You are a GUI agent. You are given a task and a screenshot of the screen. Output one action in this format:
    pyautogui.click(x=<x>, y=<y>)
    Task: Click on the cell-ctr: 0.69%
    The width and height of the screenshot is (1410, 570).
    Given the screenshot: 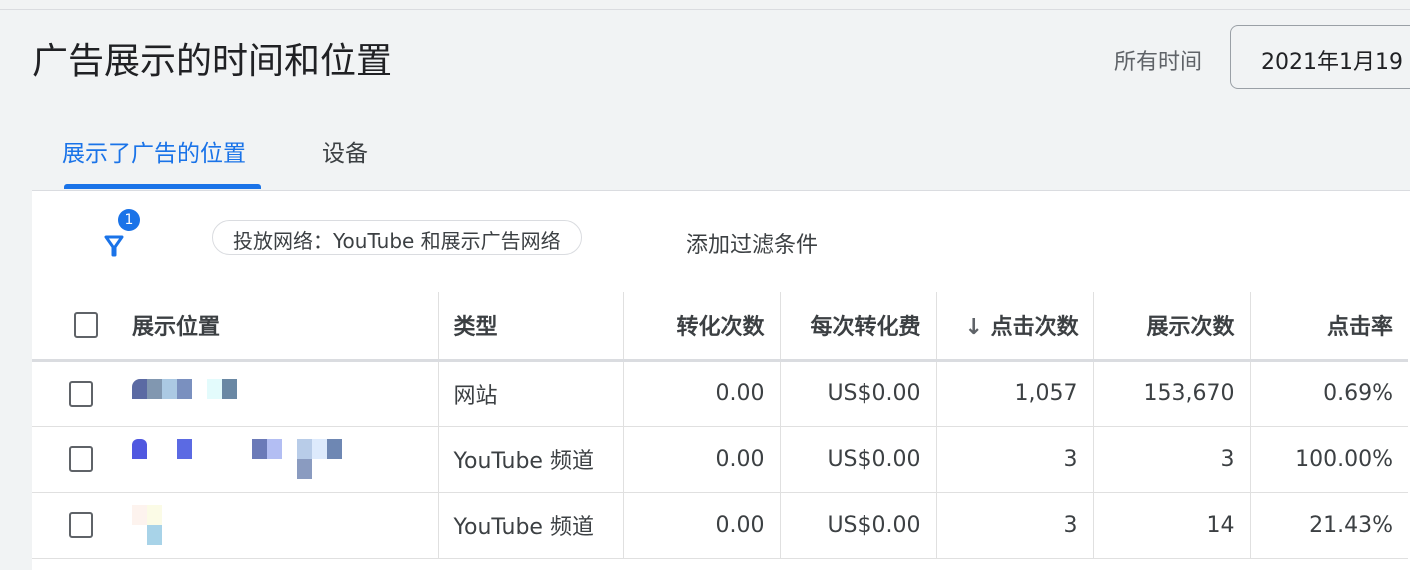 What is the action you would take?
    pyautogui.click(x=1328, y=393)
    